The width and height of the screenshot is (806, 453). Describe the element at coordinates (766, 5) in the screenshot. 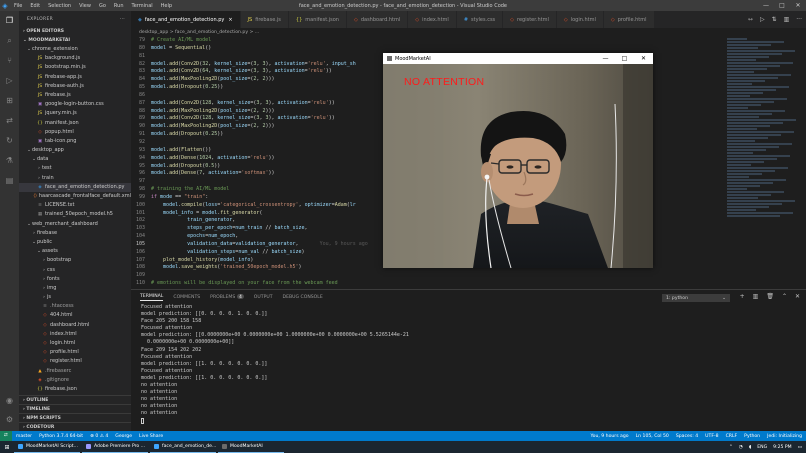

I see `minimize-button: —` at that location.